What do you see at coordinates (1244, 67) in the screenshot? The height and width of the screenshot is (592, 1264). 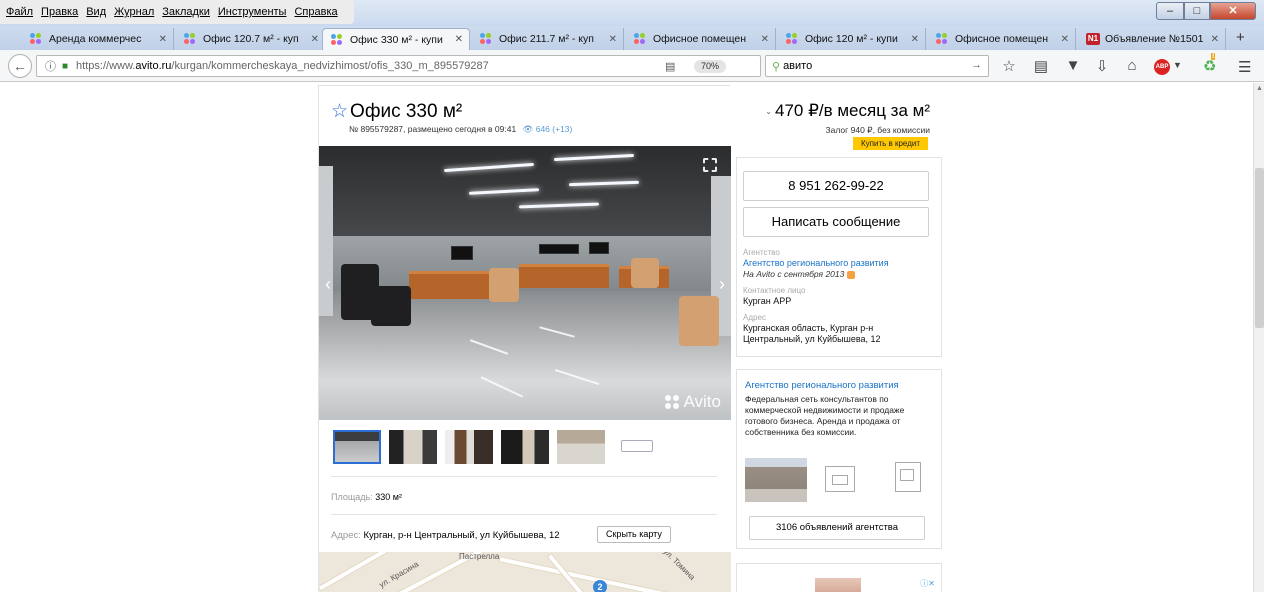 I see `hamburger-menu-icon: ☰` at bounding box center [1244, 67].